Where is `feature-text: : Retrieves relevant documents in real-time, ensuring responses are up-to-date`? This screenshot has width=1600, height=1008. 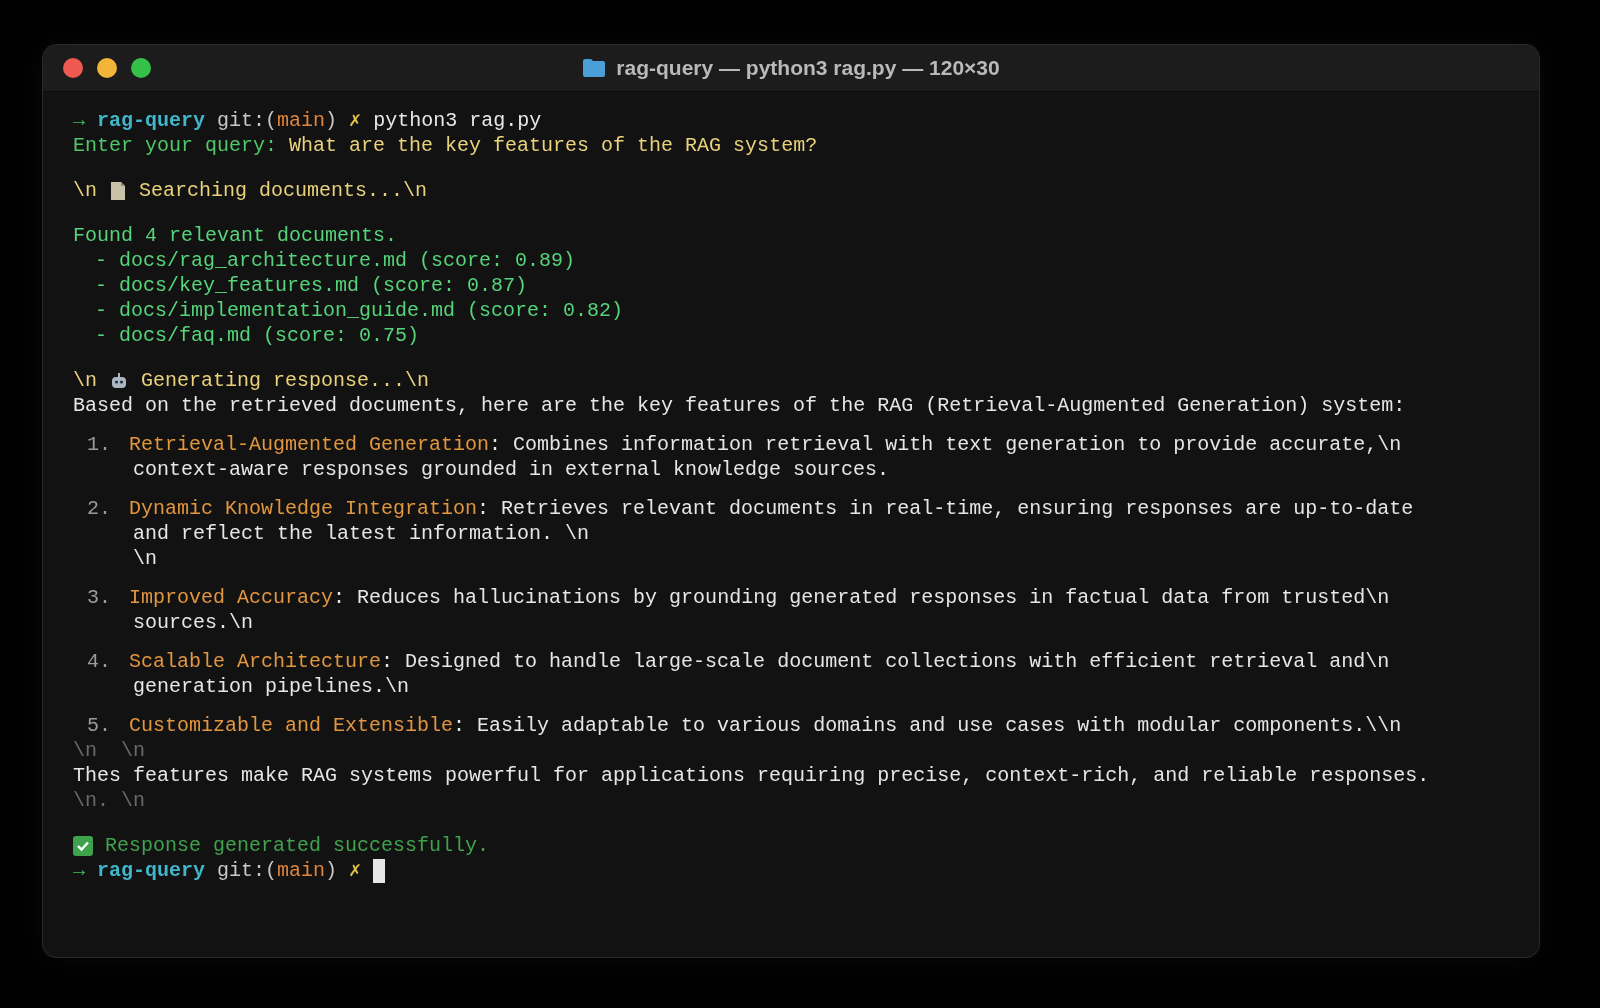 feature-text: : Retrieves relevant documents in real-time, ensuring responses are up-to-date is located at coordinates (945, 508).